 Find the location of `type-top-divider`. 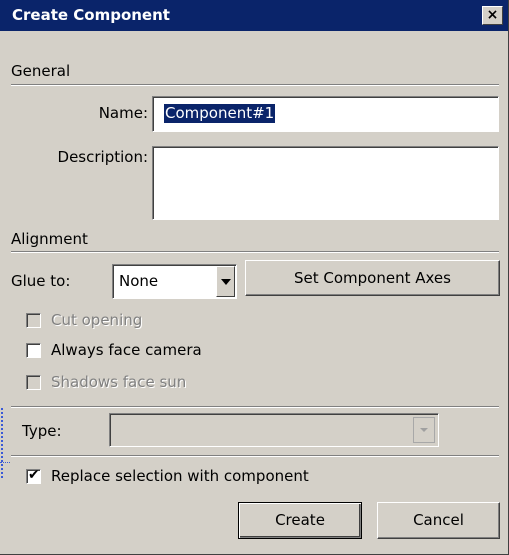

type-top-divider is located at coordinates (255, 407).